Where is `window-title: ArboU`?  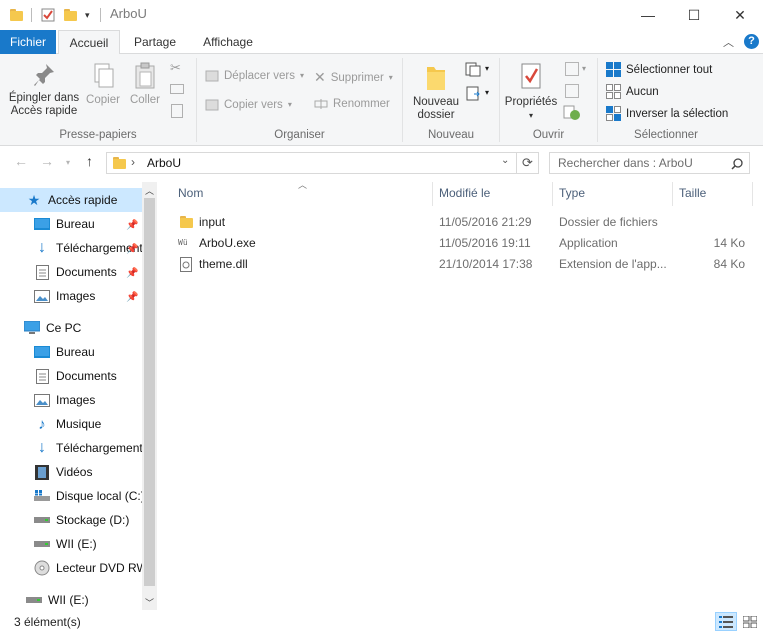
window-title: ArboU is located at coordinates (128, 13).